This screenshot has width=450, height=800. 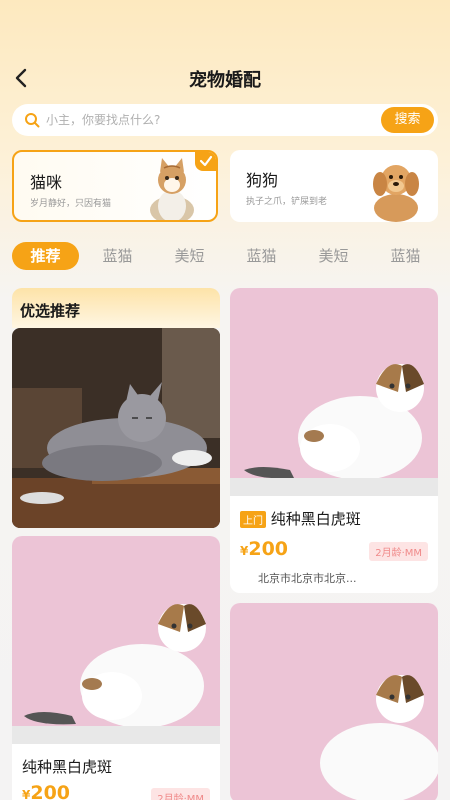 I want to click on category-subtitle: 执子之爪，铲屎到老, so click(x=287, y=202).